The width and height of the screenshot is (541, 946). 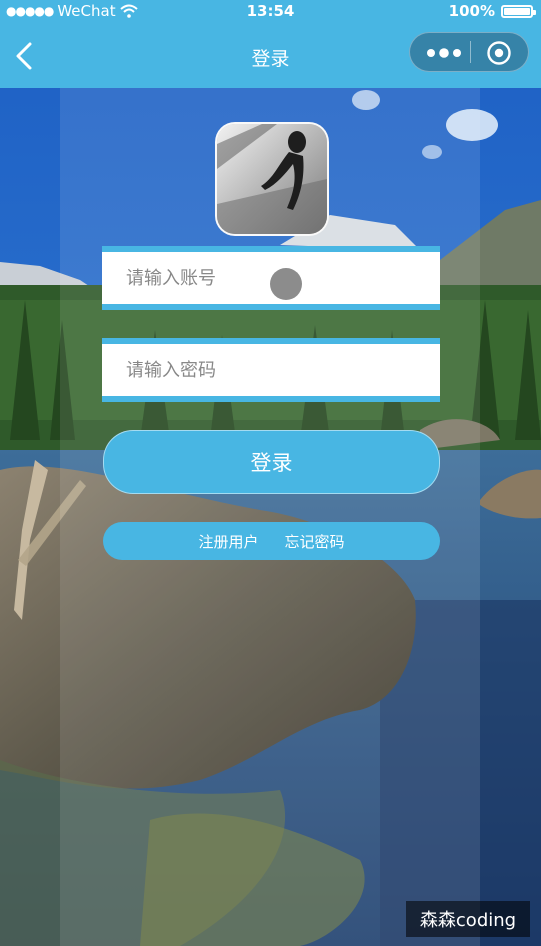 I want to click on watermark: 森森coding, so click(x=468, y=919).